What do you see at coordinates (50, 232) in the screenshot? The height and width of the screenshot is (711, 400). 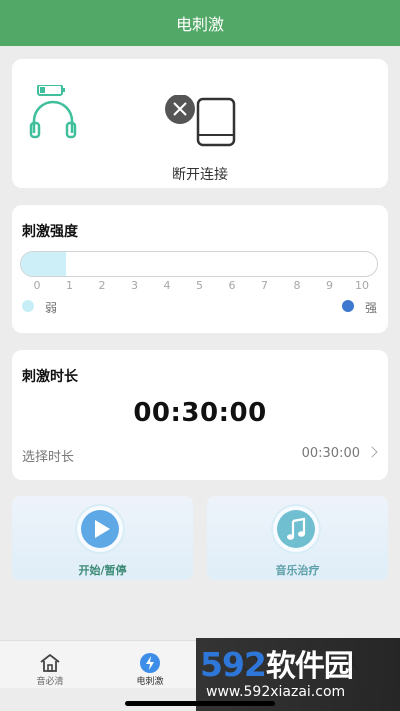 I see `intensity-title: 刺激强度` at bounding box center [50, 232].